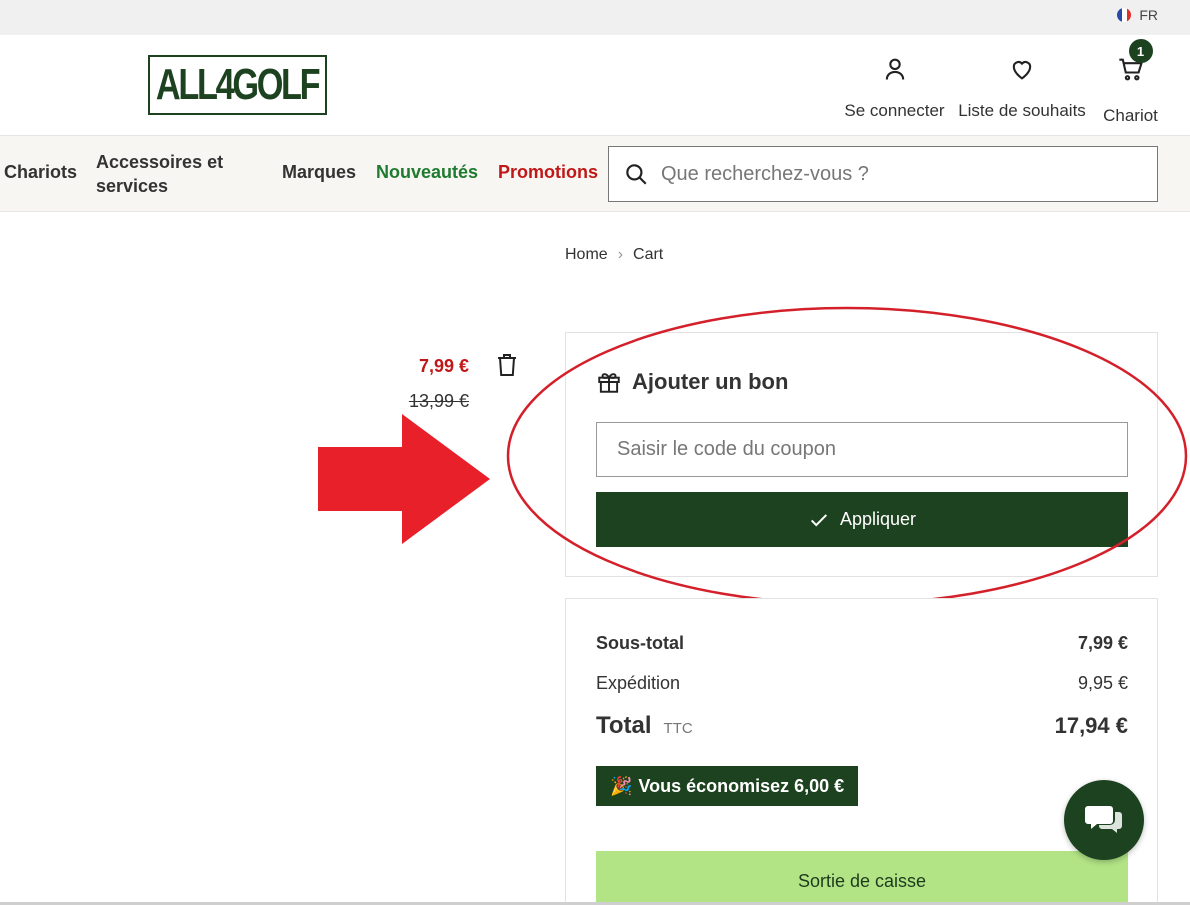 This screenshot has height=905, width=1190. Describe the element at coordinates (176, 174) in the screenshot. I see `nav-item-accessories: Accessoires et services` at that location.